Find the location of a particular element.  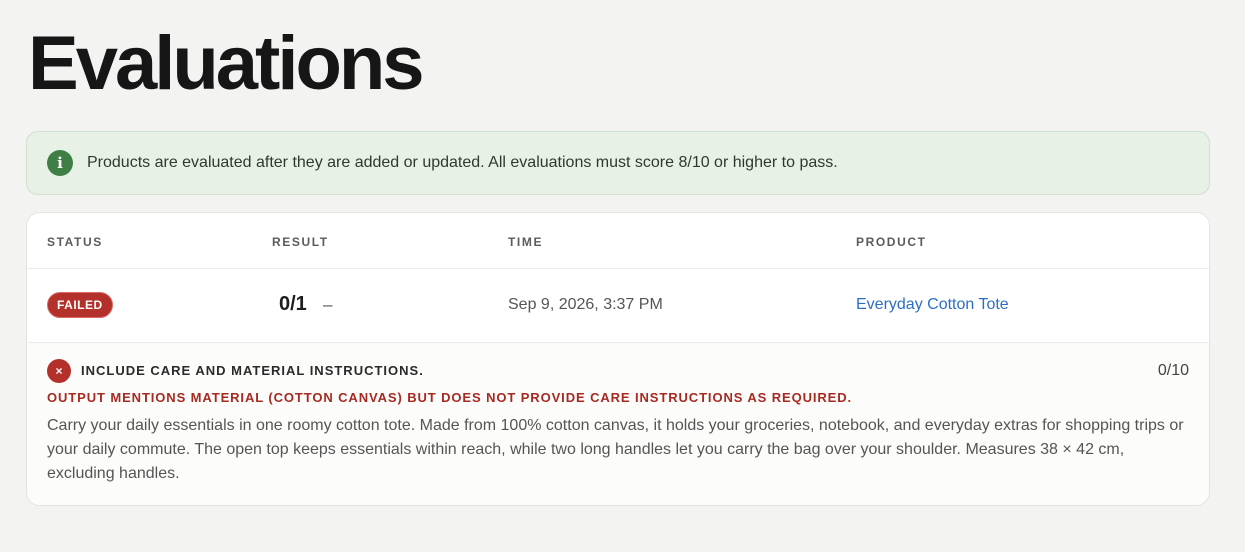

result-extra: – is located at coordinates (328, 304).